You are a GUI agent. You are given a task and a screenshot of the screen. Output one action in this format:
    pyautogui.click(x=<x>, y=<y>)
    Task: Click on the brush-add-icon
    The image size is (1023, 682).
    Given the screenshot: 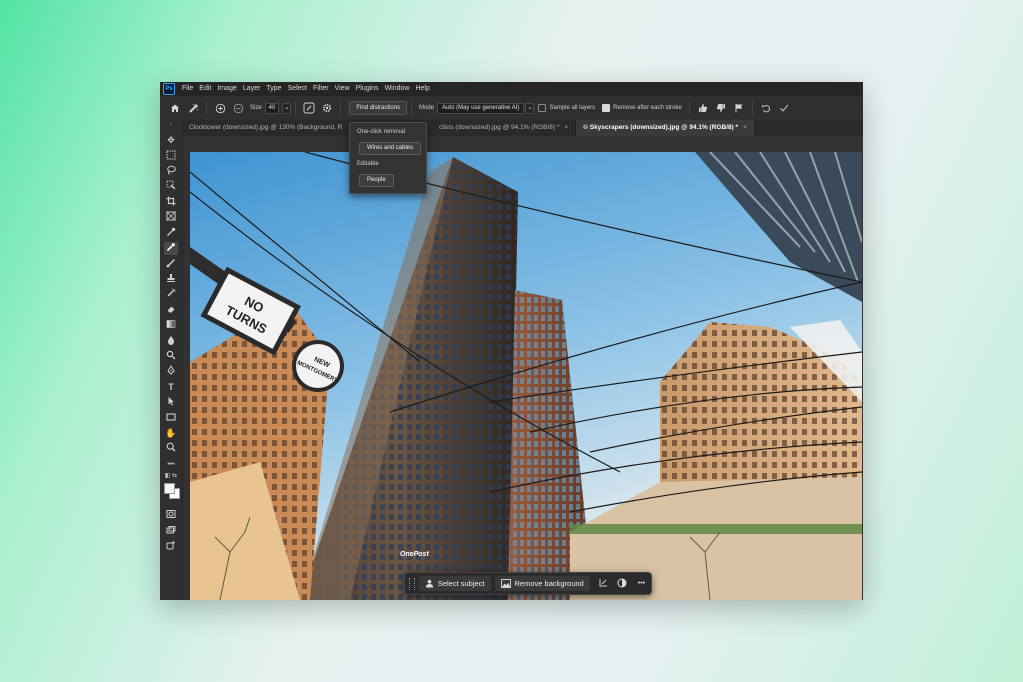 What is the action you would take?
    pyautogui.click(x=220, y=108)
    